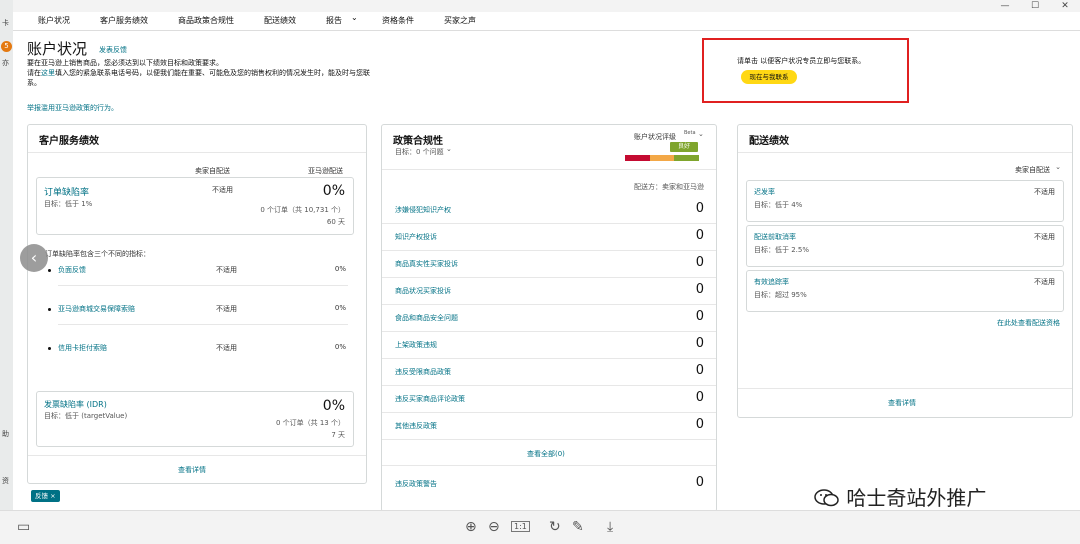 This screenshot has width=1080, height=544. I want to click on edit-icon: ✎, so click(578, 527).